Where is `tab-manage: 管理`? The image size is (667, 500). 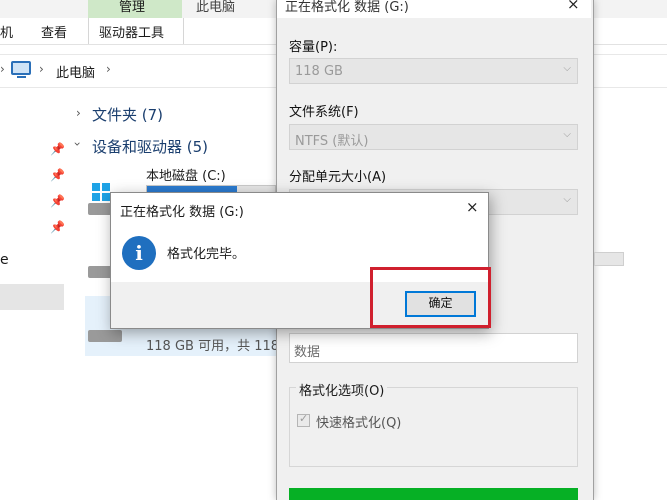
tab-manage: 管理 is located at coordinates (132, 7).